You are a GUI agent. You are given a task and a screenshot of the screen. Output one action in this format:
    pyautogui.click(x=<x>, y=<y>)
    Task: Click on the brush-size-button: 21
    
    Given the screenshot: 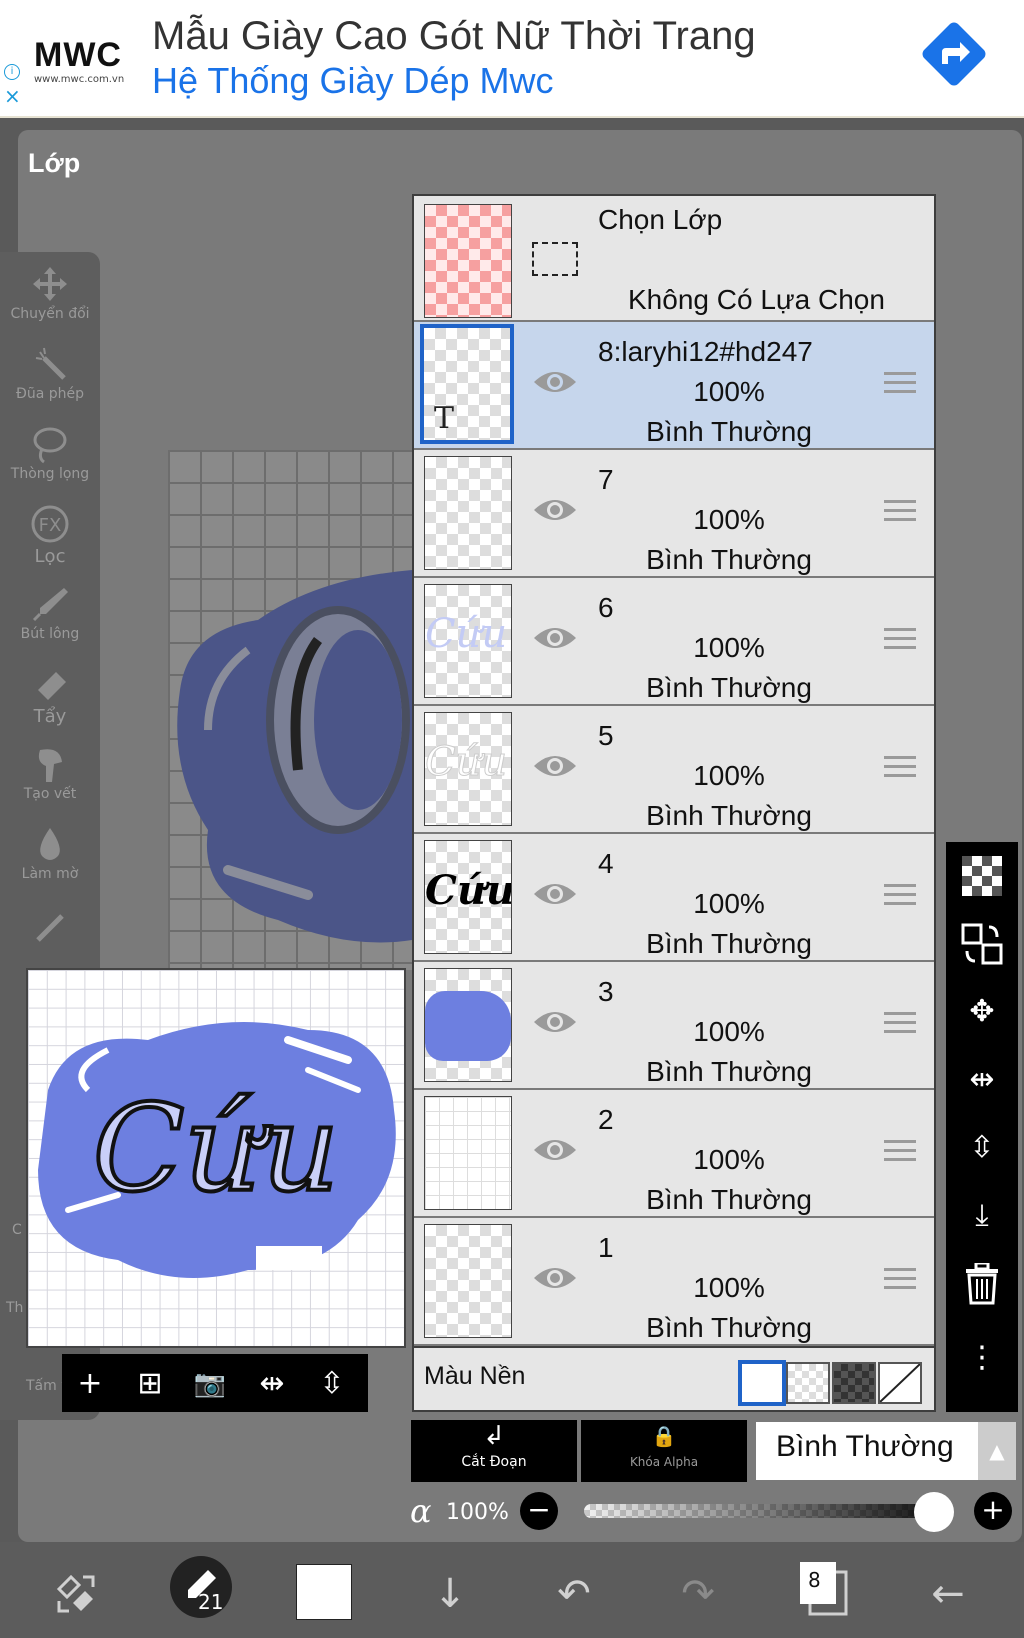 What is the action you would take?
    pyautogui.click(x=201, y=1587)
    